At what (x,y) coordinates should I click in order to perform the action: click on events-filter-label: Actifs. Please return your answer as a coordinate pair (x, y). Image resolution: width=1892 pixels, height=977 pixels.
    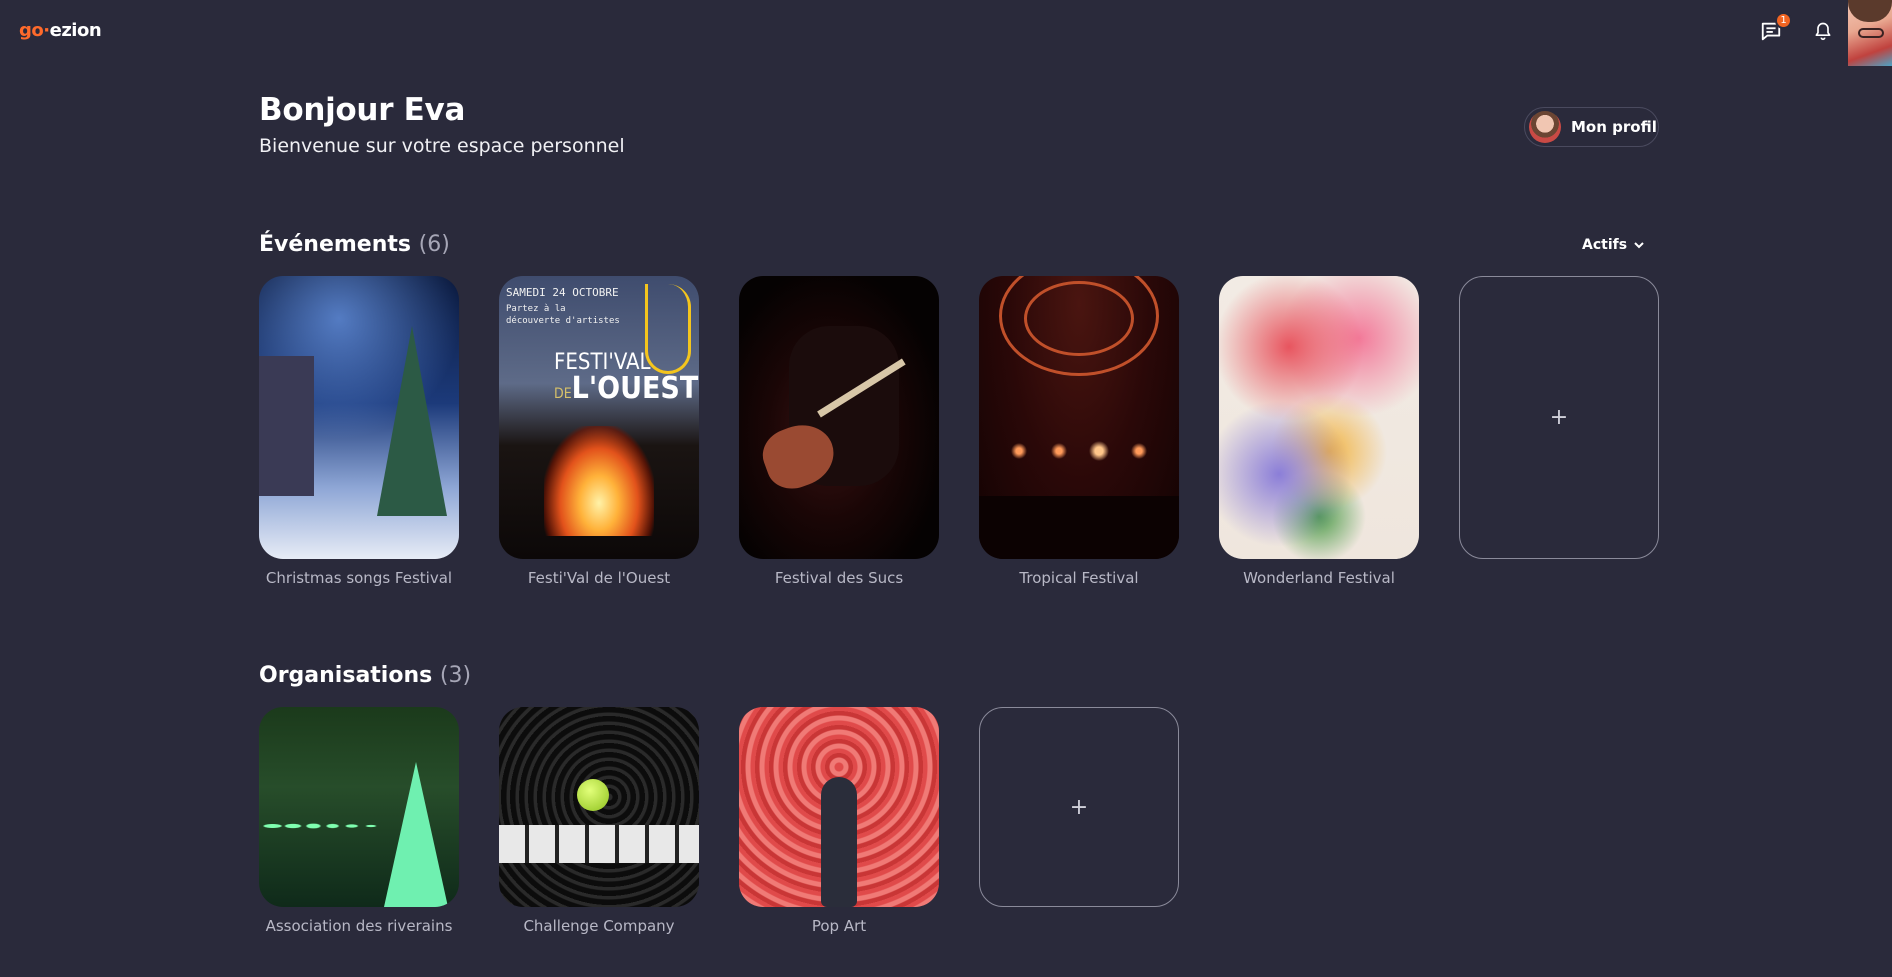
    Looking at the image, I should click on (1605, 245).